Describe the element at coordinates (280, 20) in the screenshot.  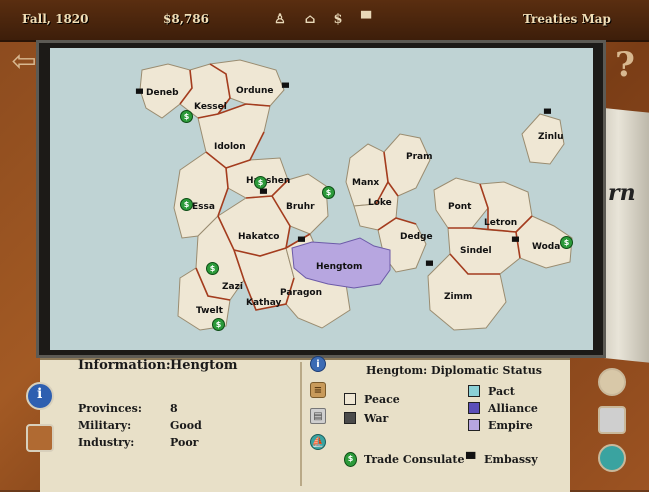
I see `chess-pawn-icon: ♙` at that location.